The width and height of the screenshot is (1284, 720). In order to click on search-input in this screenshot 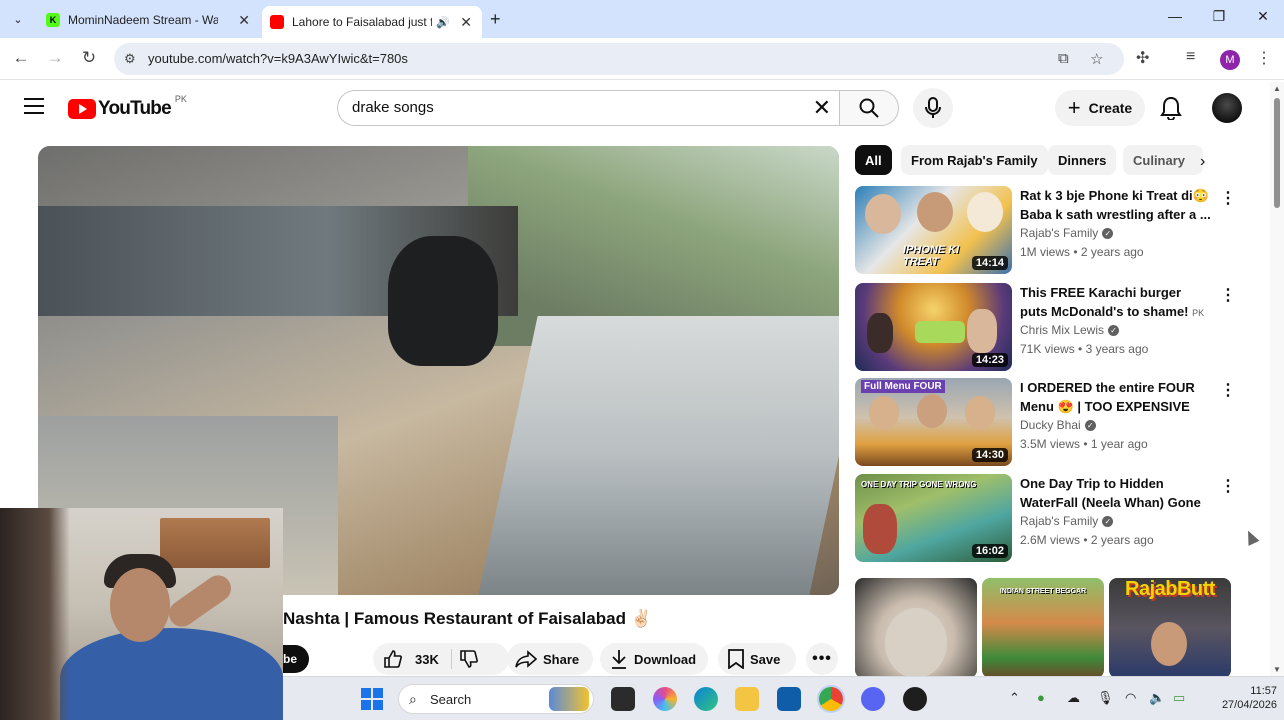, I will do `click(572, 107)`.